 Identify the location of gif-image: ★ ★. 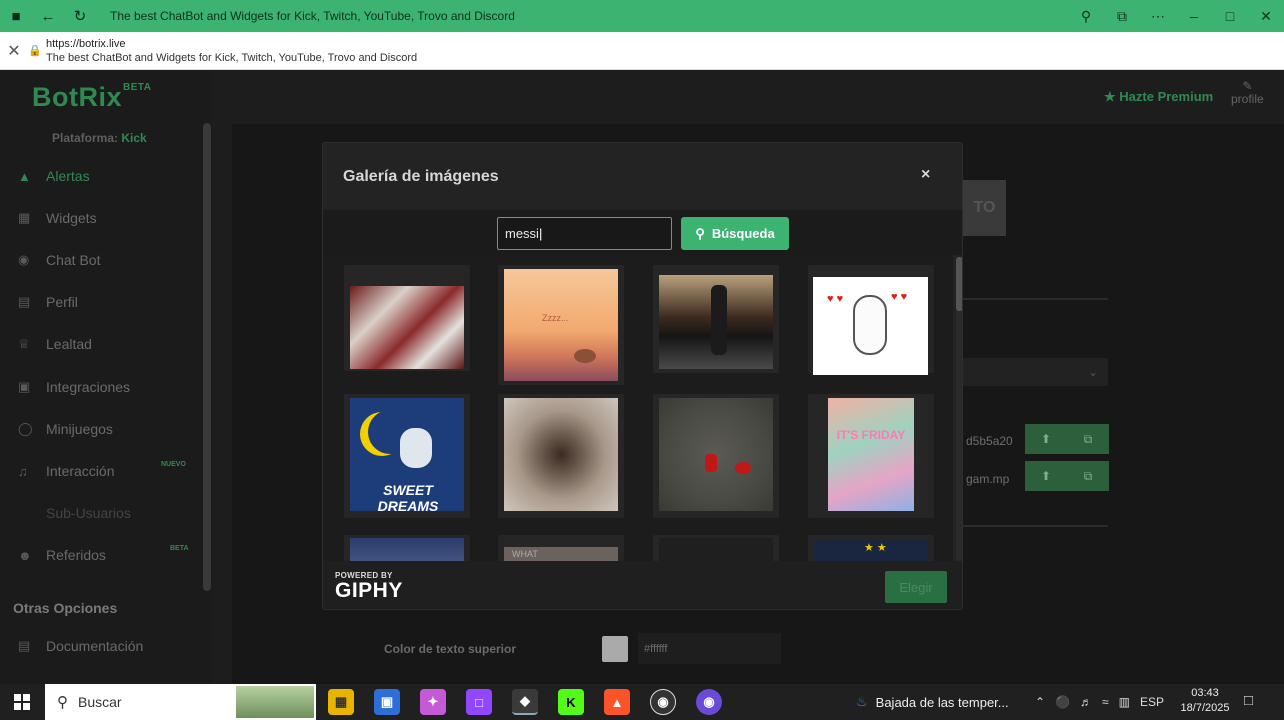
(871, 550).